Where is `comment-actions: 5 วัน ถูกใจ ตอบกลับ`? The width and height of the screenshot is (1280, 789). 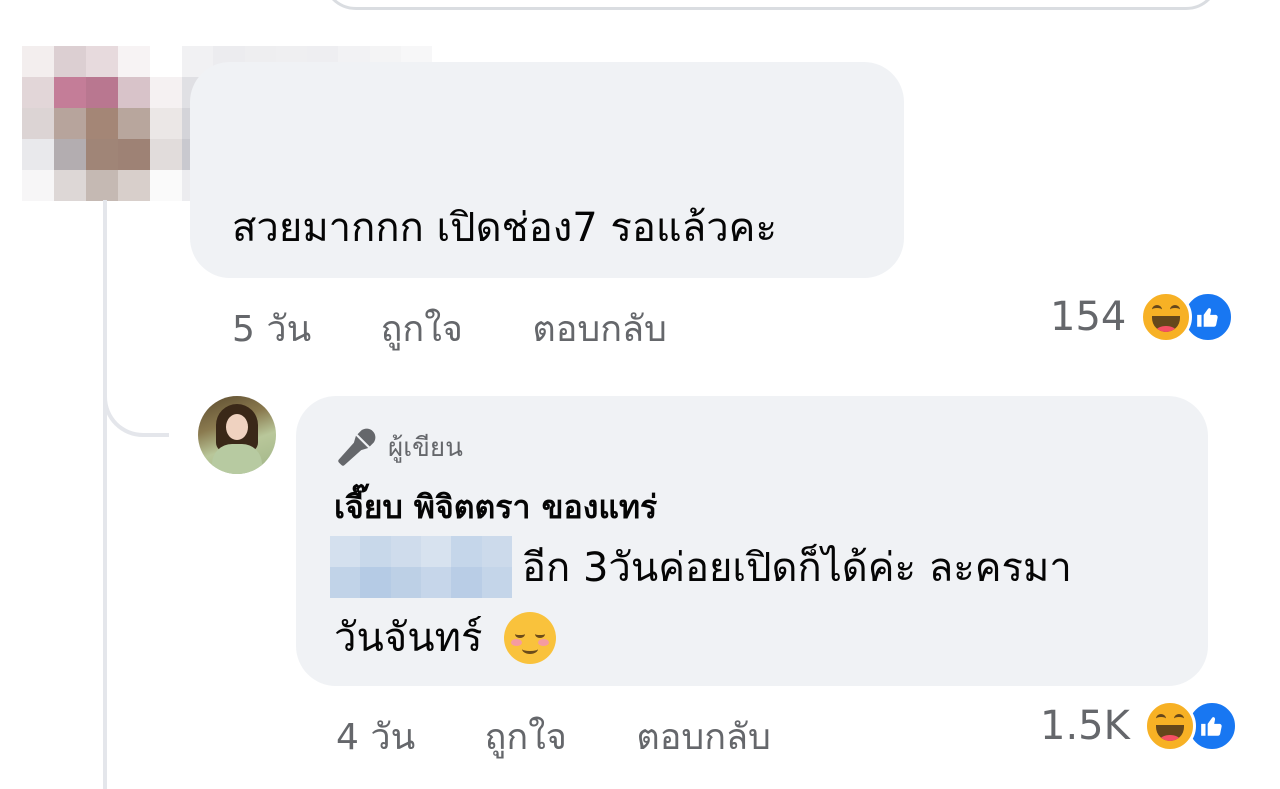 comment-actions: 5 วัน ถูกใจ ตอบกลับ is located at coordinates (478, 328).